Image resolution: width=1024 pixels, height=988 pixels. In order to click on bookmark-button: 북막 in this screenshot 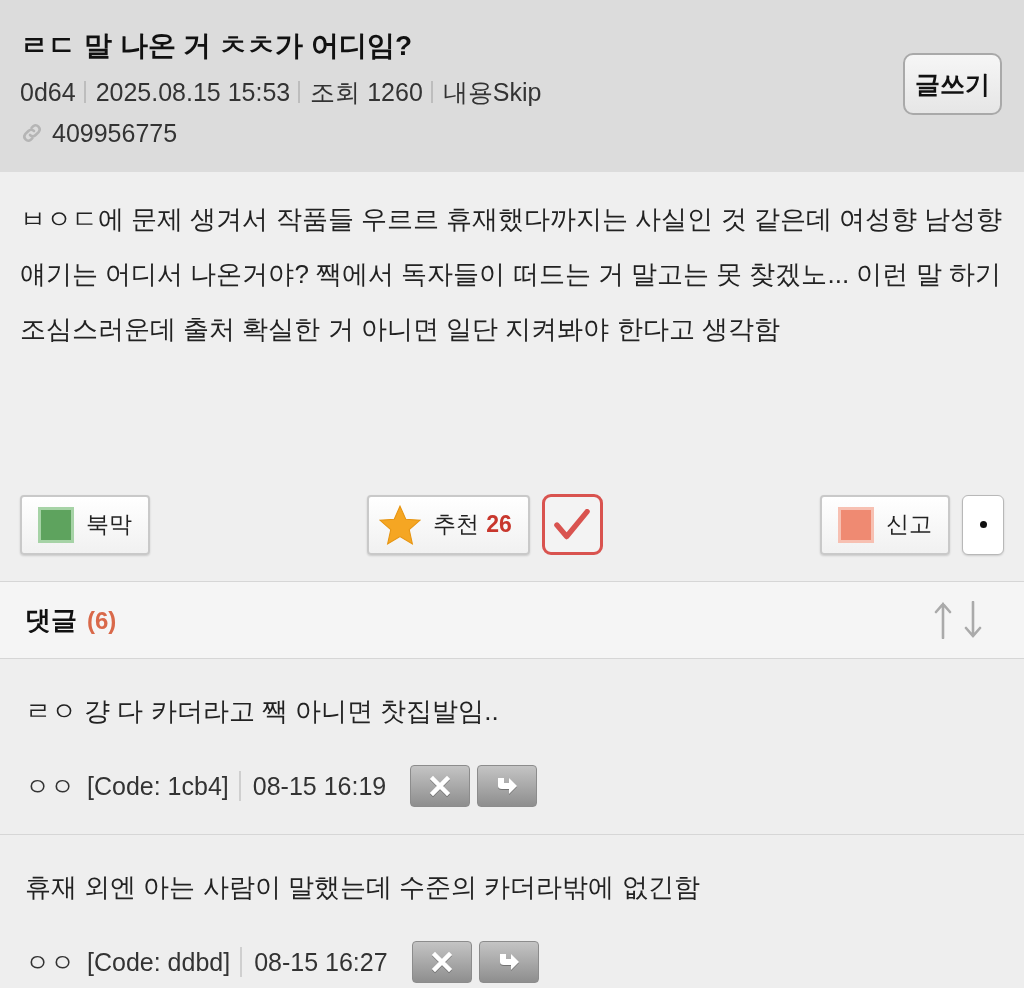, I will do `click(85, 524)`.